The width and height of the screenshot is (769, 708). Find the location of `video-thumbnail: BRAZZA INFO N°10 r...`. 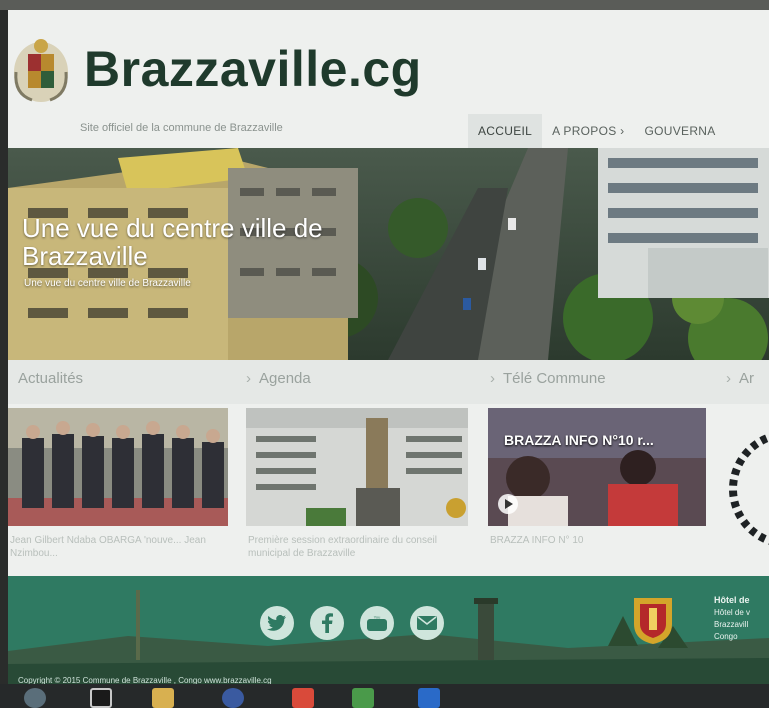

video-thumbnail: BRAZZA INFO N°10 r... is located at coordinates (597, 467).